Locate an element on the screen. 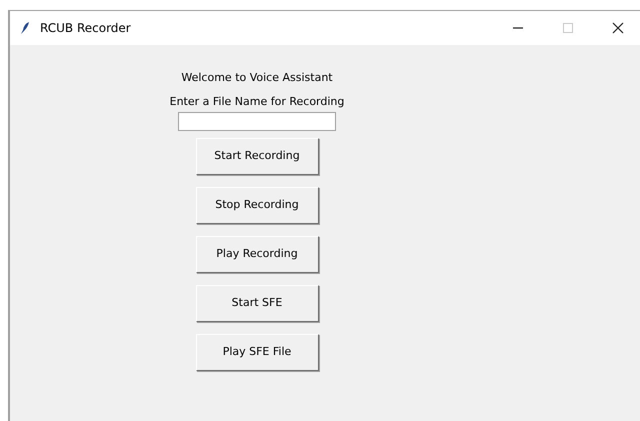 The height and width of the screenshot is (421, 640). prompt-label: Enter a File Name for Recording is located at coordinates (257, 102).